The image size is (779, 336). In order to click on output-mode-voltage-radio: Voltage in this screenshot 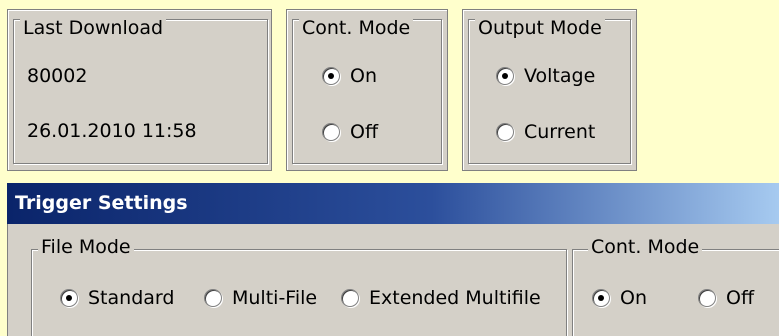, I will do `click(545, 76)`.